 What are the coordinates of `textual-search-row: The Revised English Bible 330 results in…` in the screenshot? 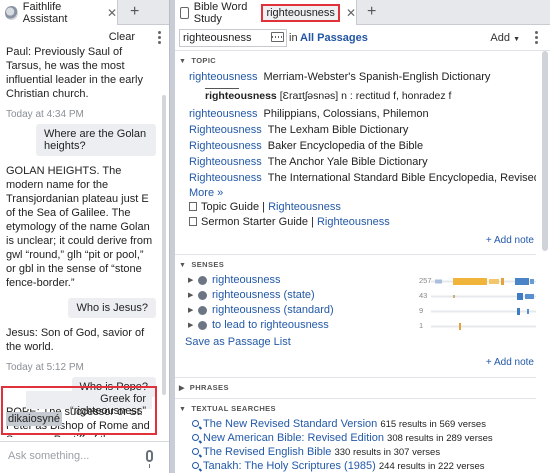 It's located at (355, 452).